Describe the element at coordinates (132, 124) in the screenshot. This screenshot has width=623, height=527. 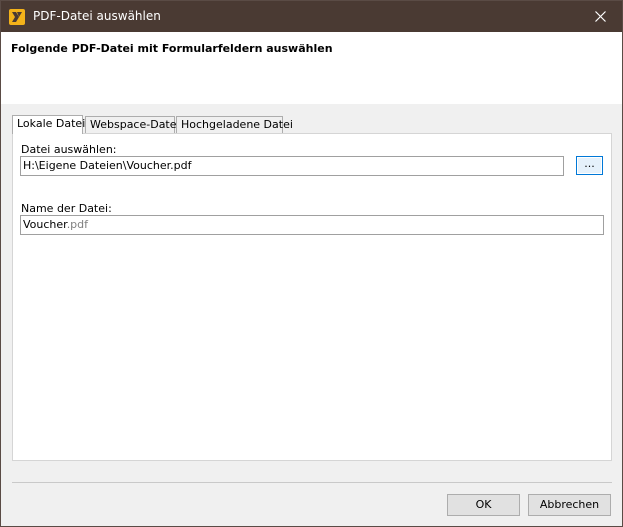
I see `tab-webspace-file: Webspace-Datei` at that location.